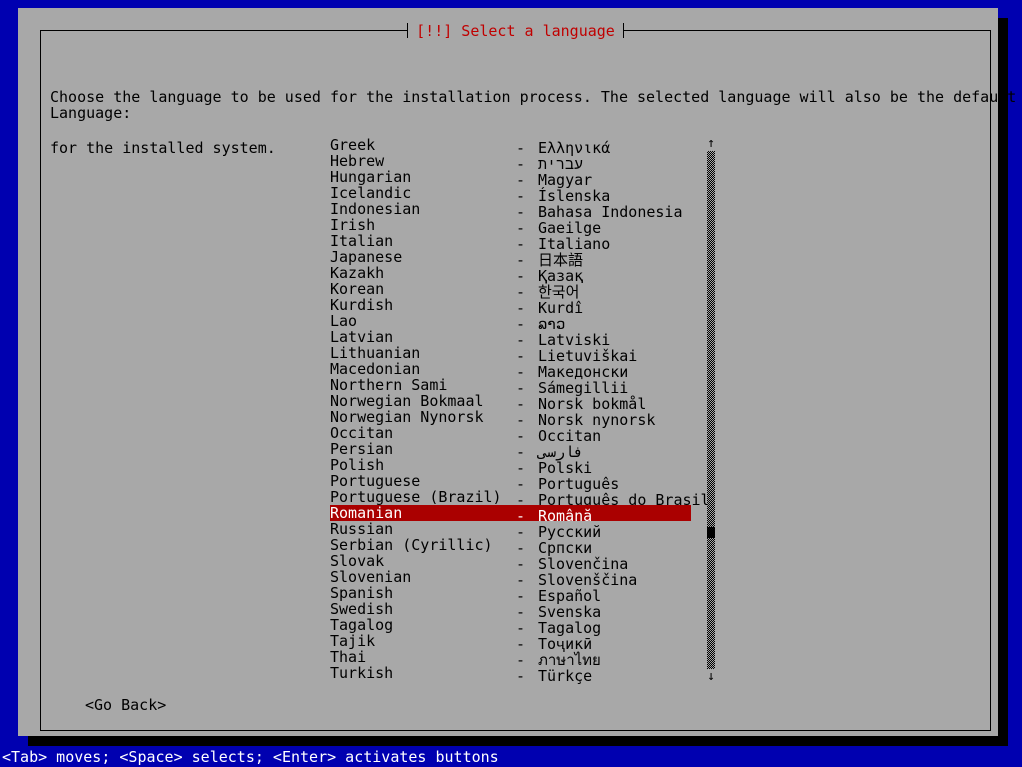 This screenshot has width=1022, height=767. I want to click on language-list-item: Hungarian - Magyar, so click(510, 178).